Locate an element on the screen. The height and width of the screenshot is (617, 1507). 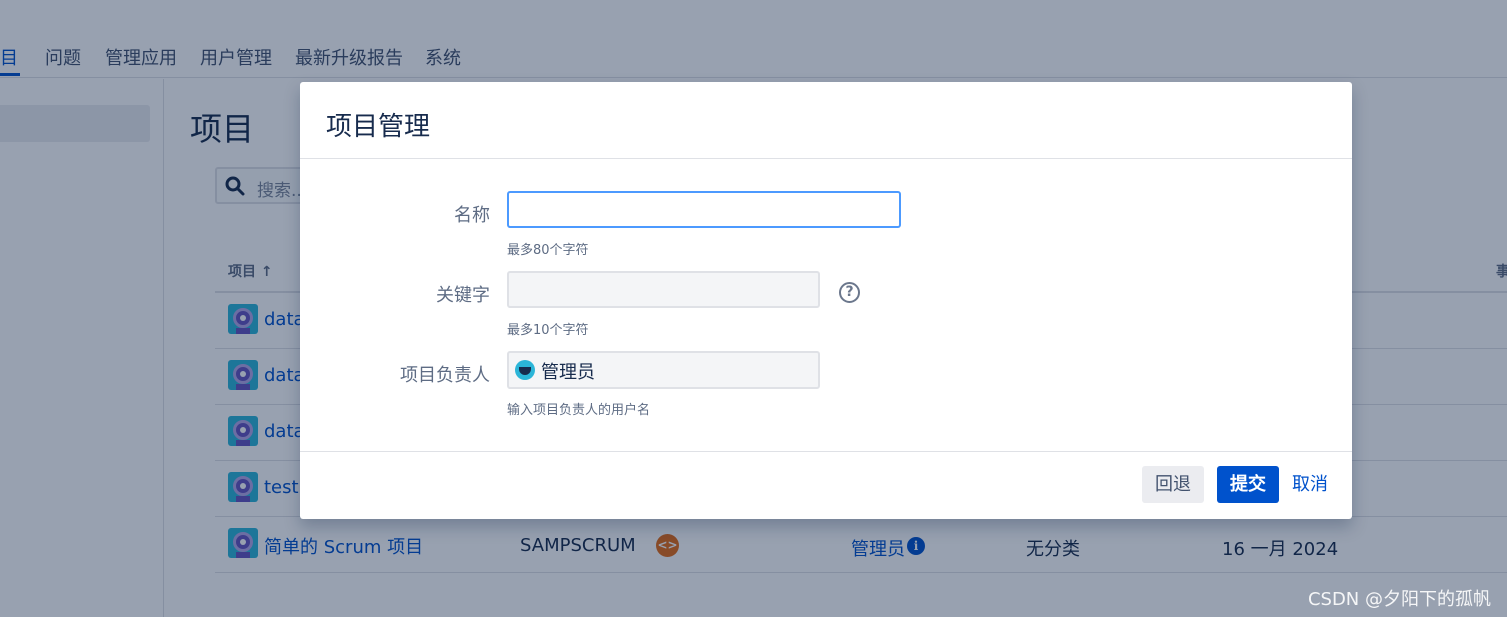
key-hint: 最多10个字符 is located at coordinates (548, 330).